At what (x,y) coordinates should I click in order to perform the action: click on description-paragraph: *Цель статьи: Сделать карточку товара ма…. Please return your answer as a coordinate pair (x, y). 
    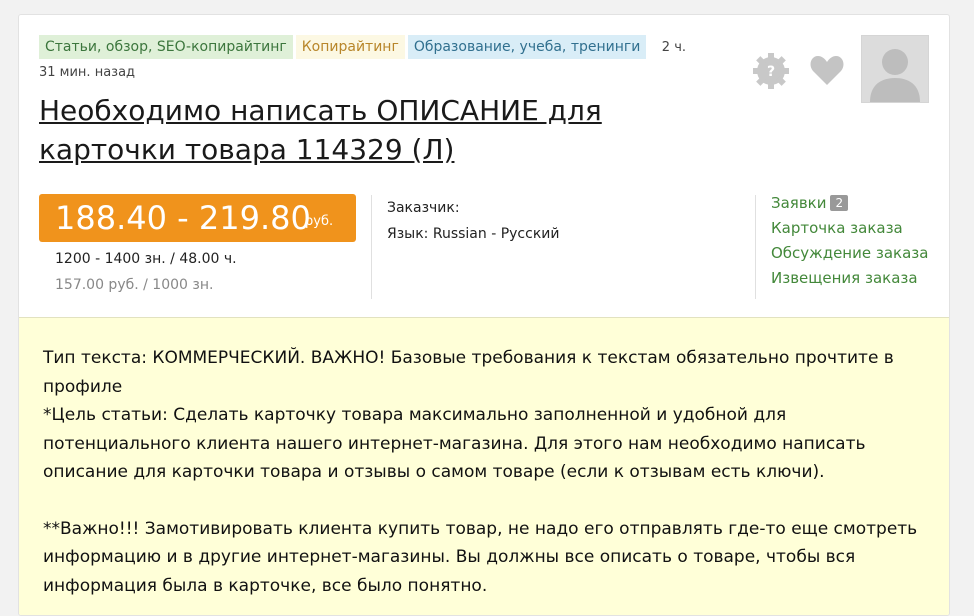
    Looking at the image, I should click on (454, 443).